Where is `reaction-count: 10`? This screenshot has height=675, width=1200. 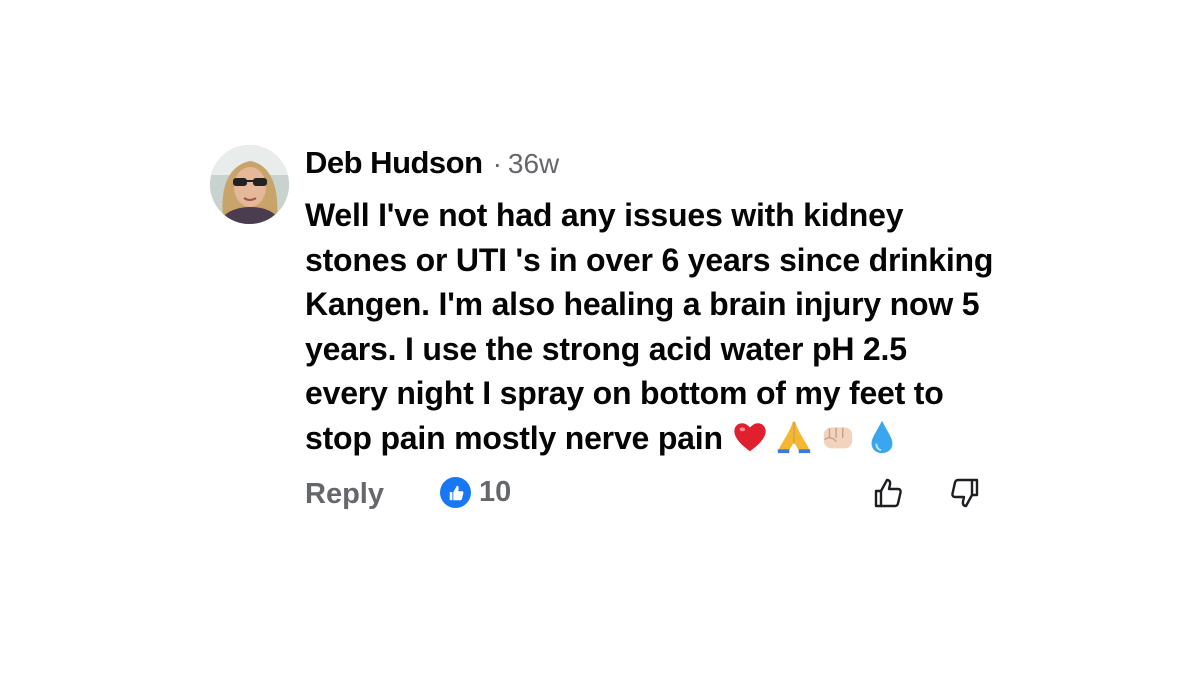 reaction-count: 10 is located at coordinates (495, 492).